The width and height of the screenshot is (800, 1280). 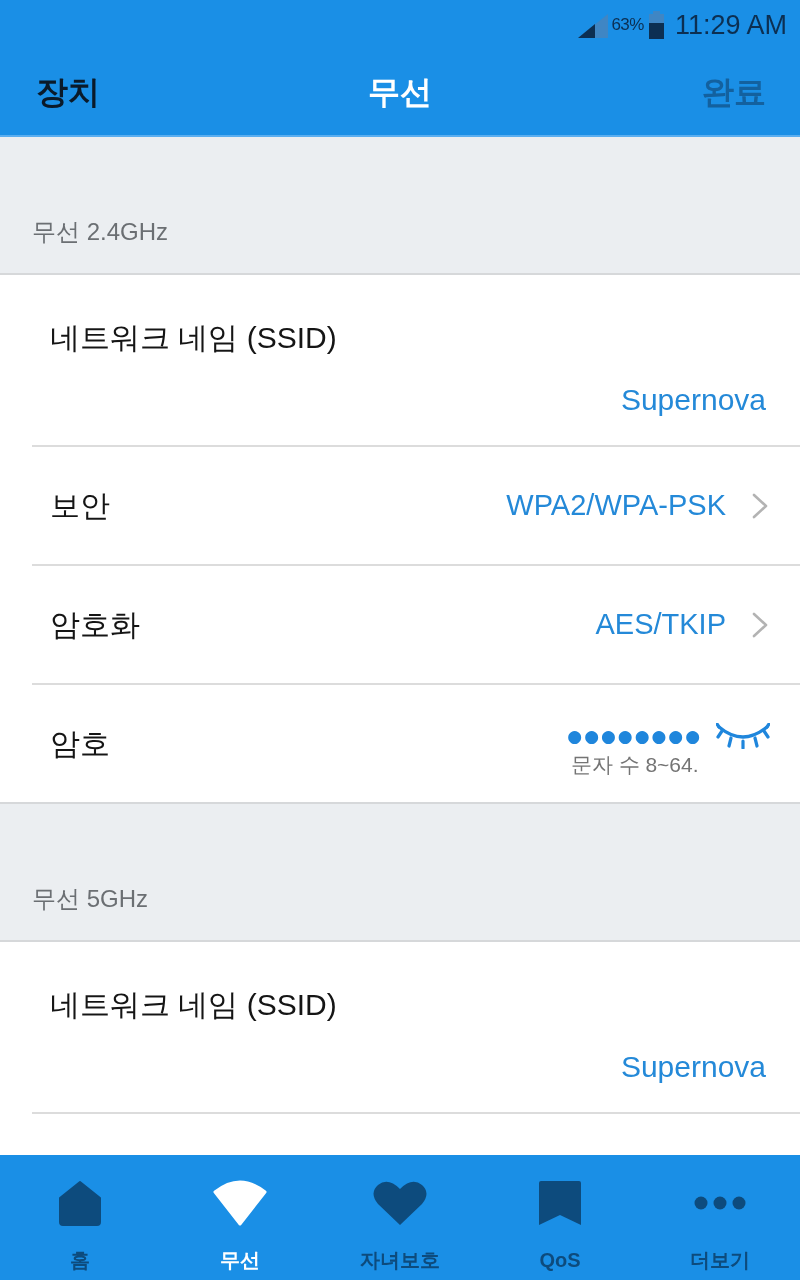 I want to click on battery-percent: 63%, so click(x=627, y=25).